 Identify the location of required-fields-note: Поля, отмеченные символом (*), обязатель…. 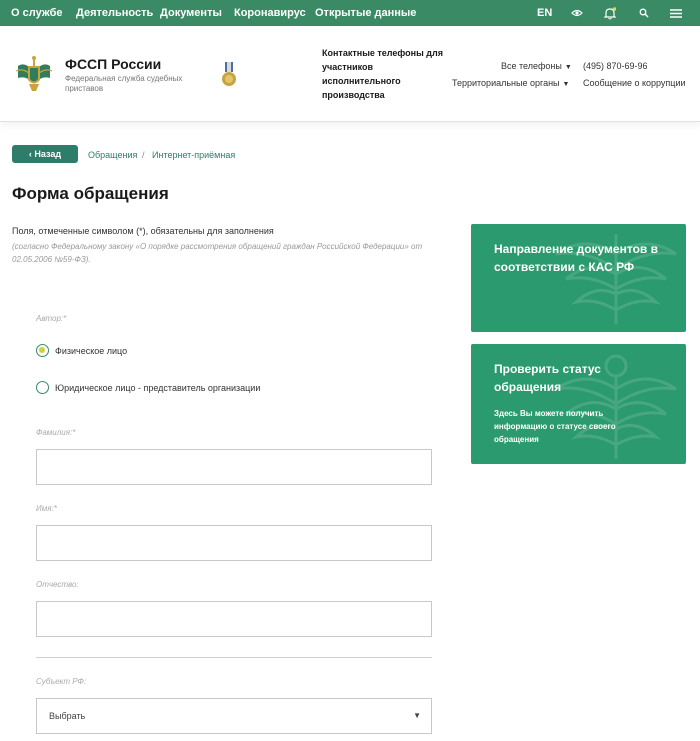
(143, 231).